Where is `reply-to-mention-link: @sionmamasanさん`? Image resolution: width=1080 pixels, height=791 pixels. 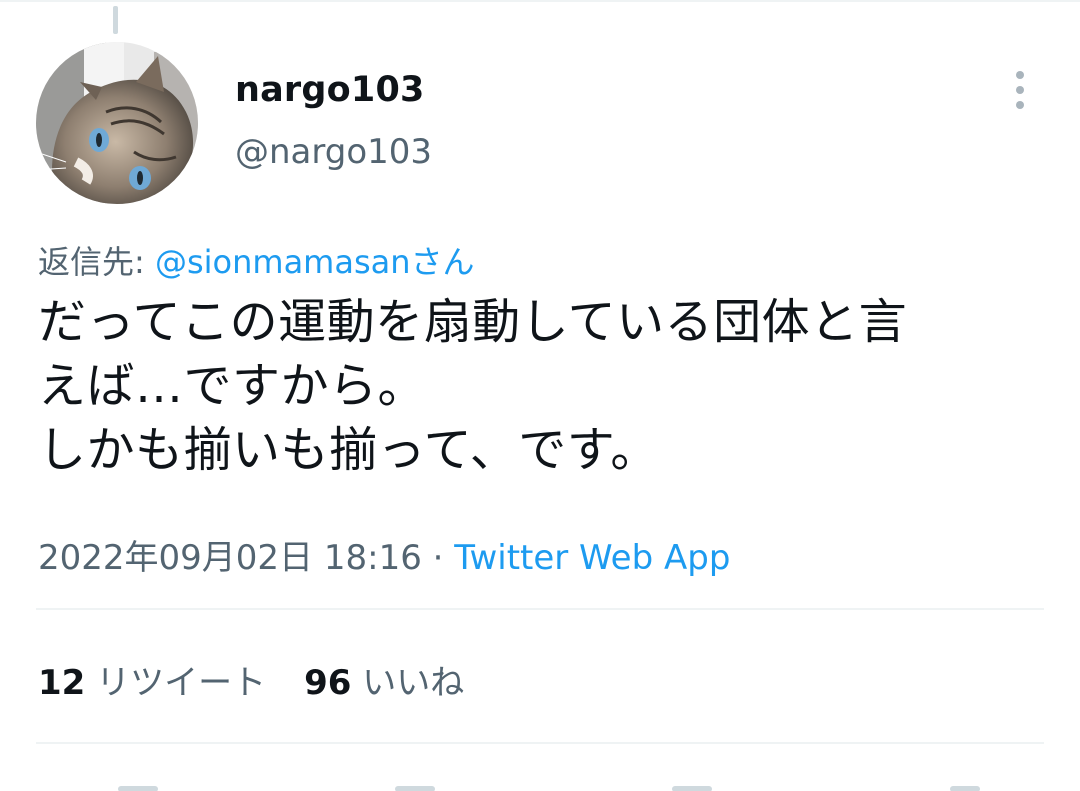
reply-to-mention-link: @sionmamasanさん is located at coordinates (315, 262).